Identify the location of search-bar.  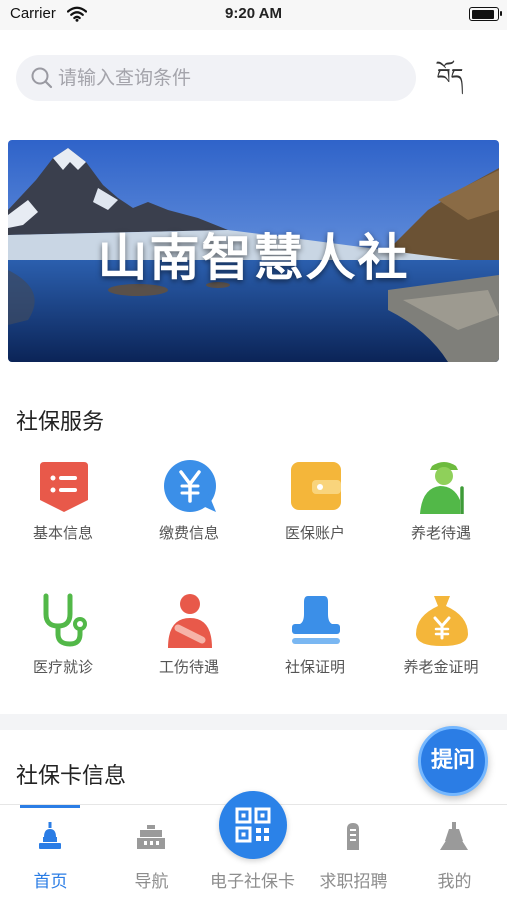
(216, 78).